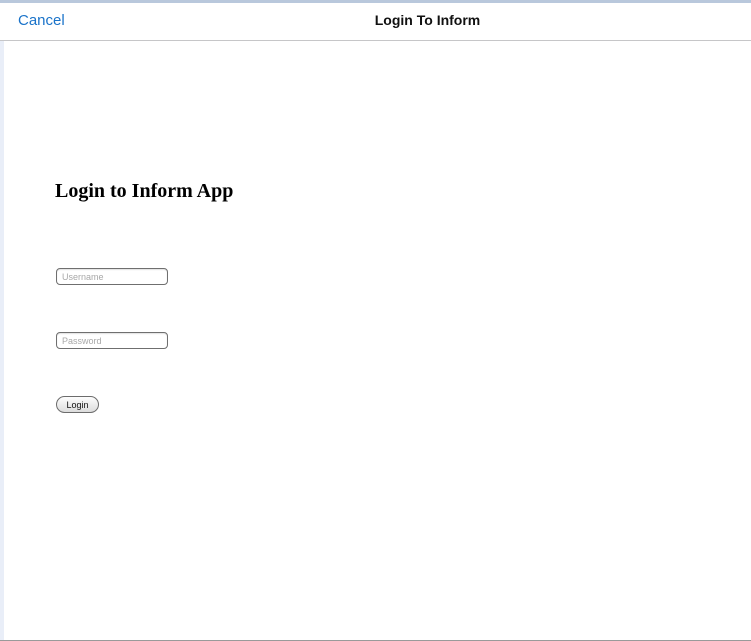  What do you see at coordinates (112, 340) in the screenshot?
I see `password-input` at bounding box center [112, 340].